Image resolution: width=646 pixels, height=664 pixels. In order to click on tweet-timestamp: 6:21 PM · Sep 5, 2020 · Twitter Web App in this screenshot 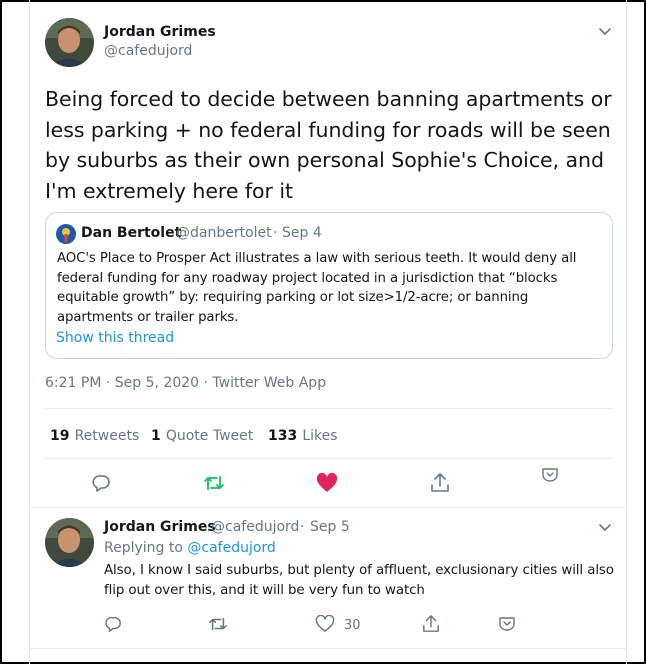, I will do `click(185, 383)`.